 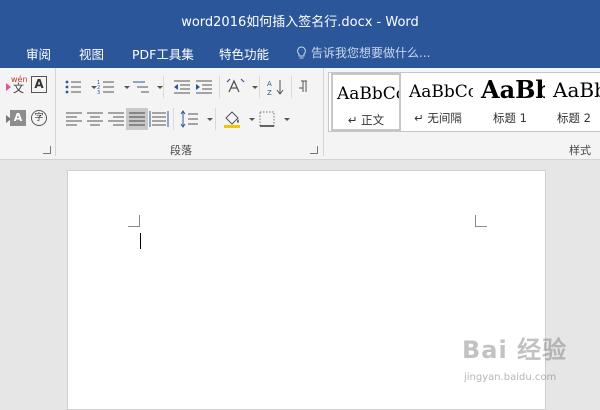 I want to click on phonetic-guide-icon: wén 文, so click(x=20, y=85).